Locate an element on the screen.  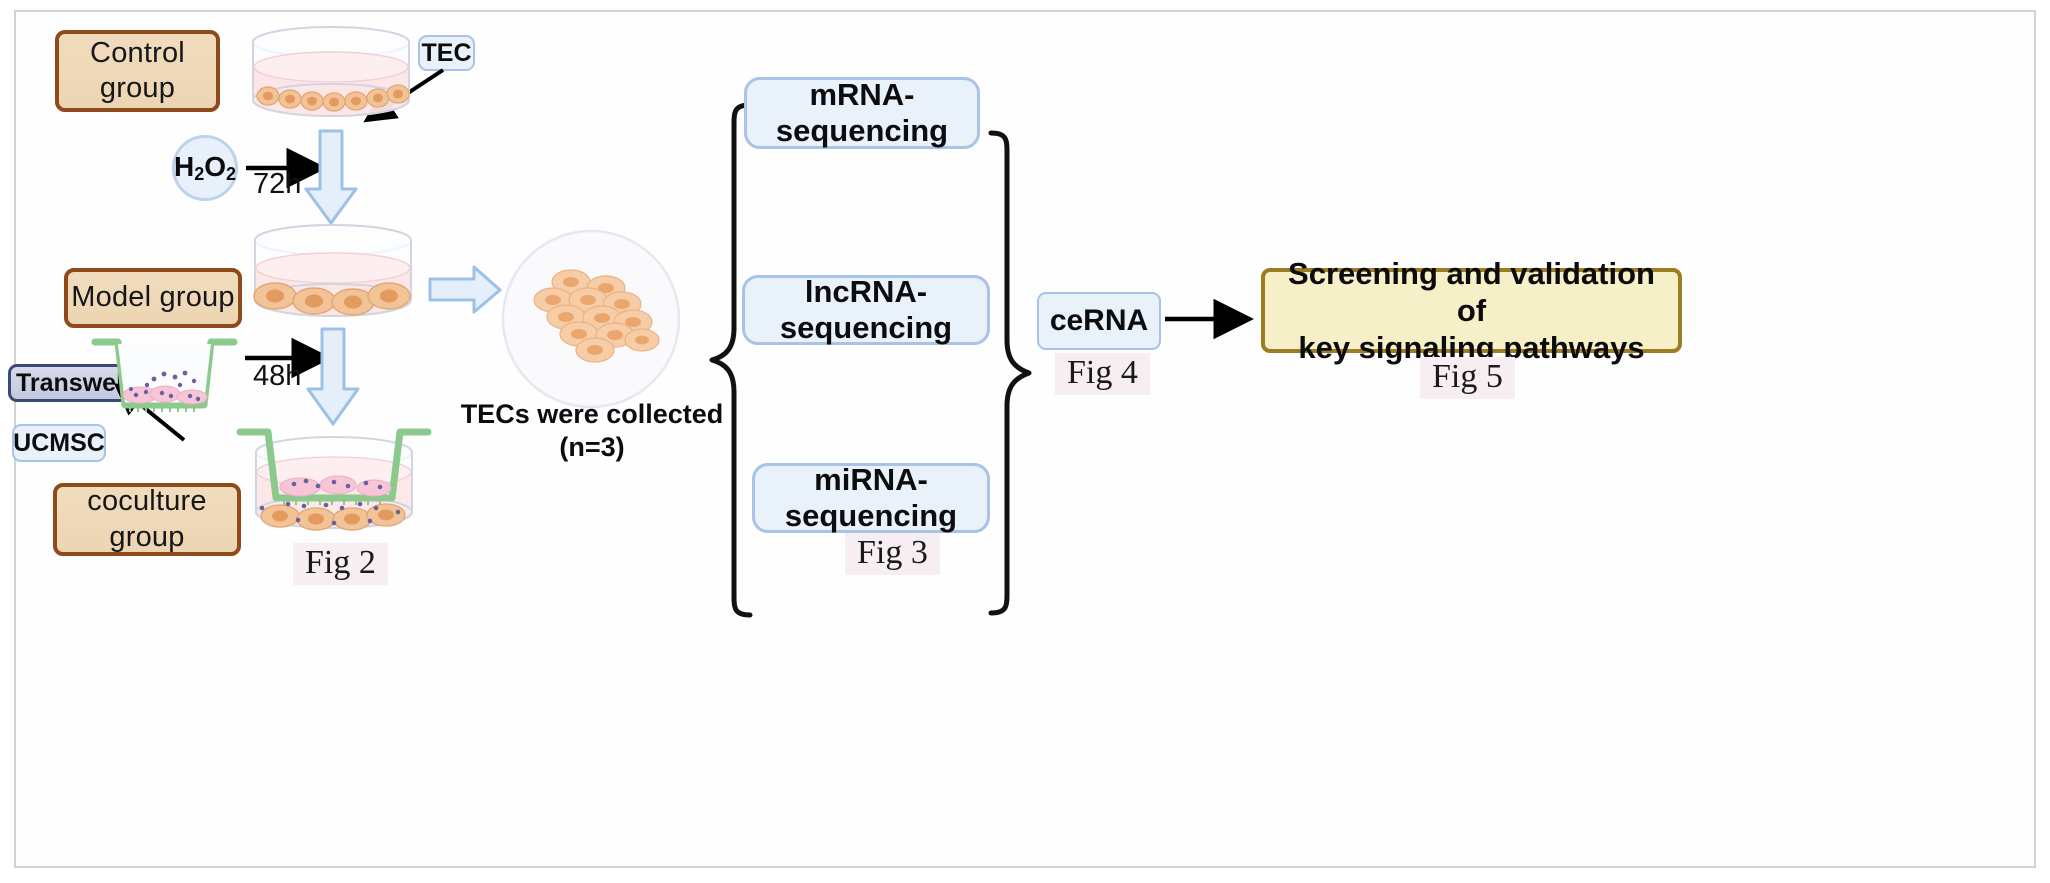
group-box-coculture: coculture group is located at coordinates (147, 519).